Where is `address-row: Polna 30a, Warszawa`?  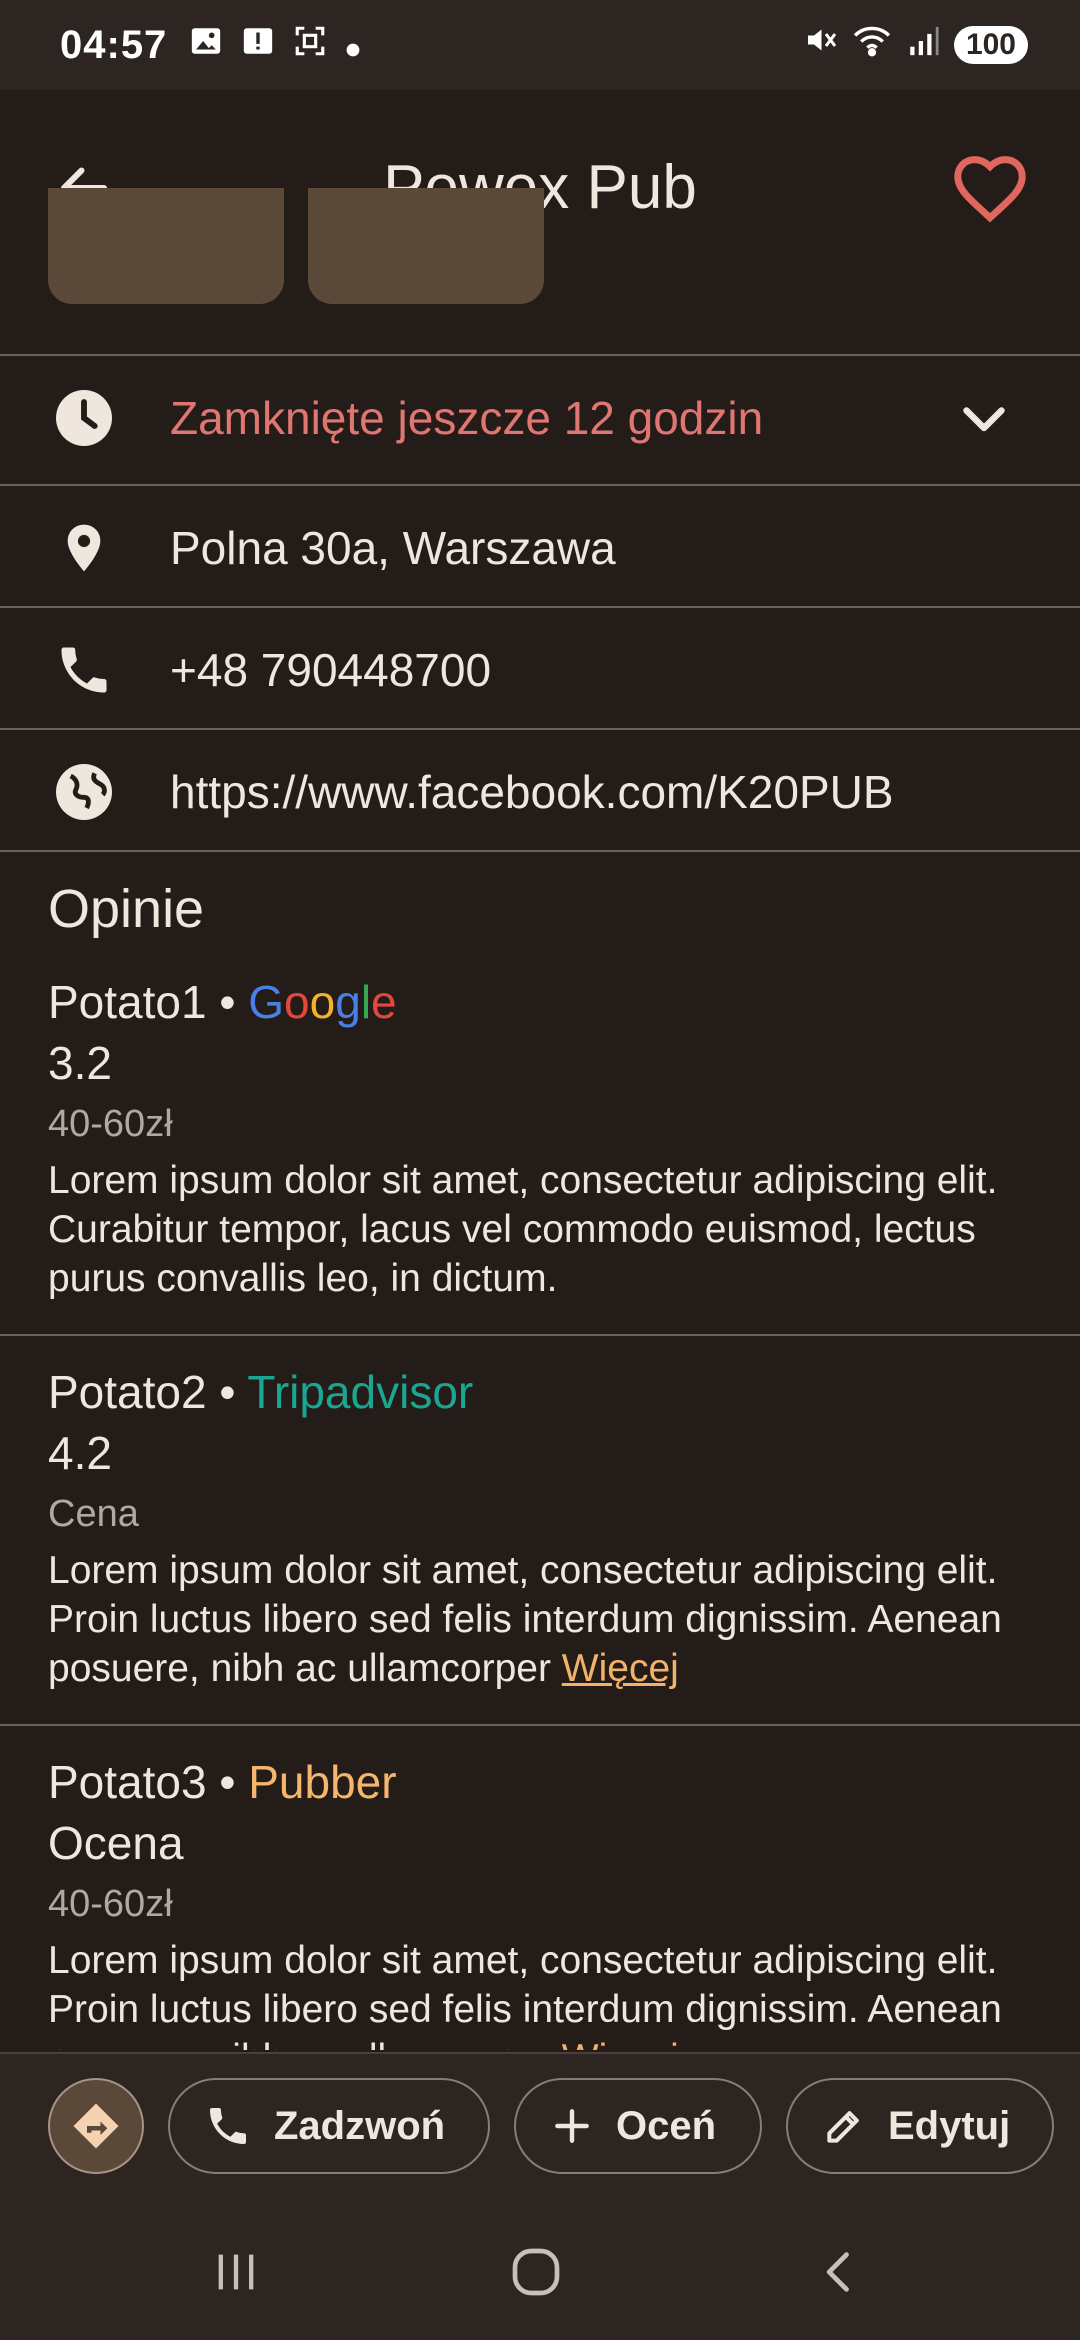 address-row: Polna 30a, Warszawa is located at coordinates (540, 548).